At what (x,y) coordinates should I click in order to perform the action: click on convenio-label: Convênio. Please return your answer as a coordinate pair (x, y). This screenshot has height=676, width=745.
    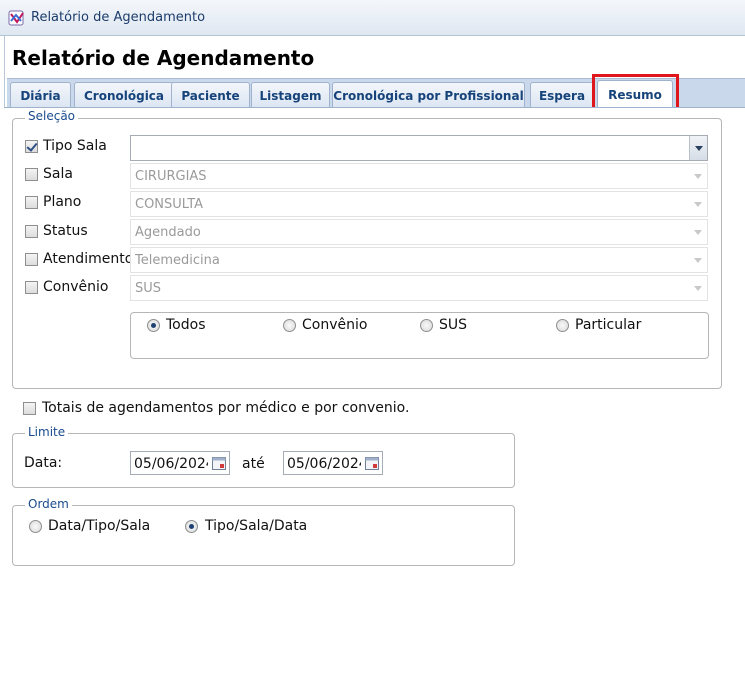
    Looking at the image, I should click on (76, 287).